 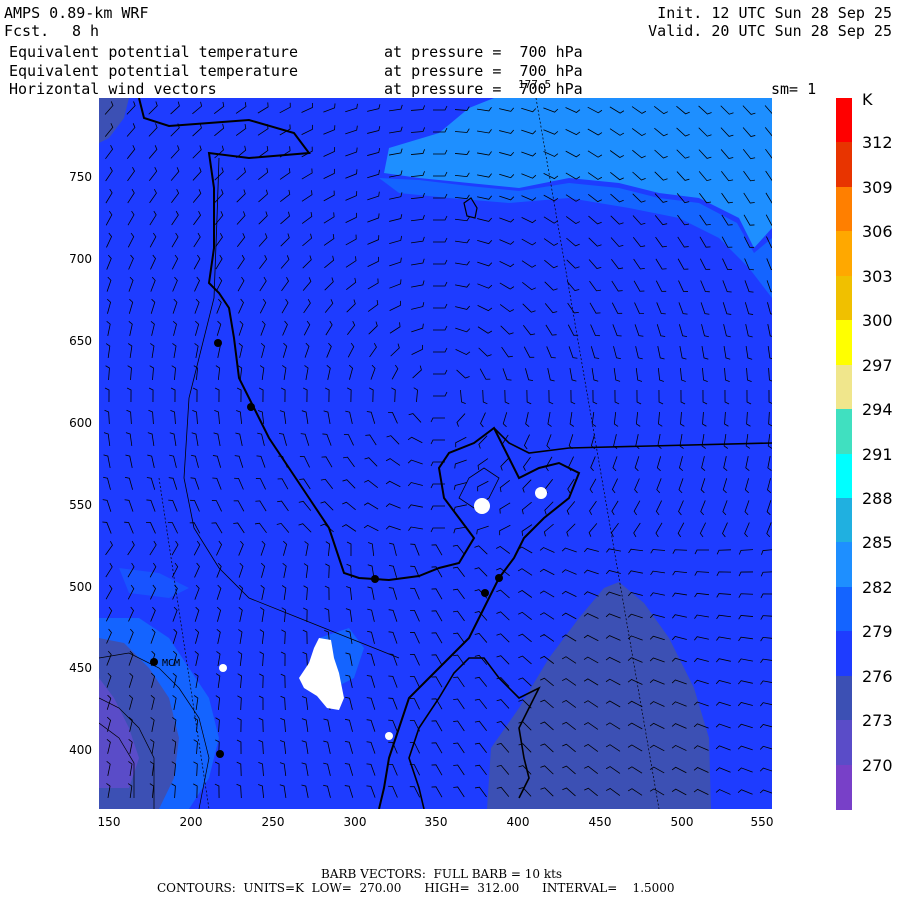 I want to click on y-tick-label: 450, so click(x=80, y=668).